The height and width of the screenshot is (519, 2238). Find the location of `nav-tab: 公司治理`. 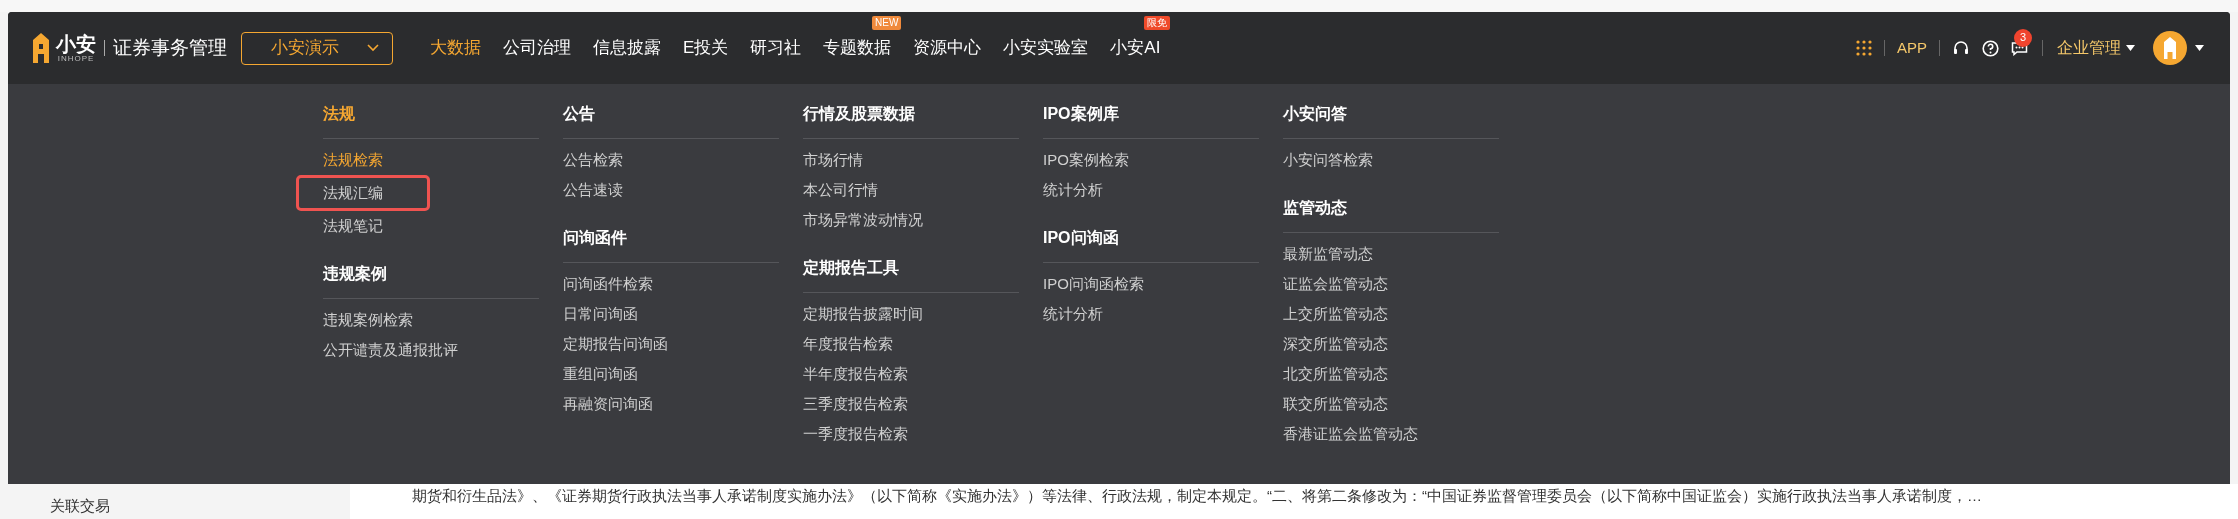

nav-tab: 公司治理 is located at coordinates (537, 48).